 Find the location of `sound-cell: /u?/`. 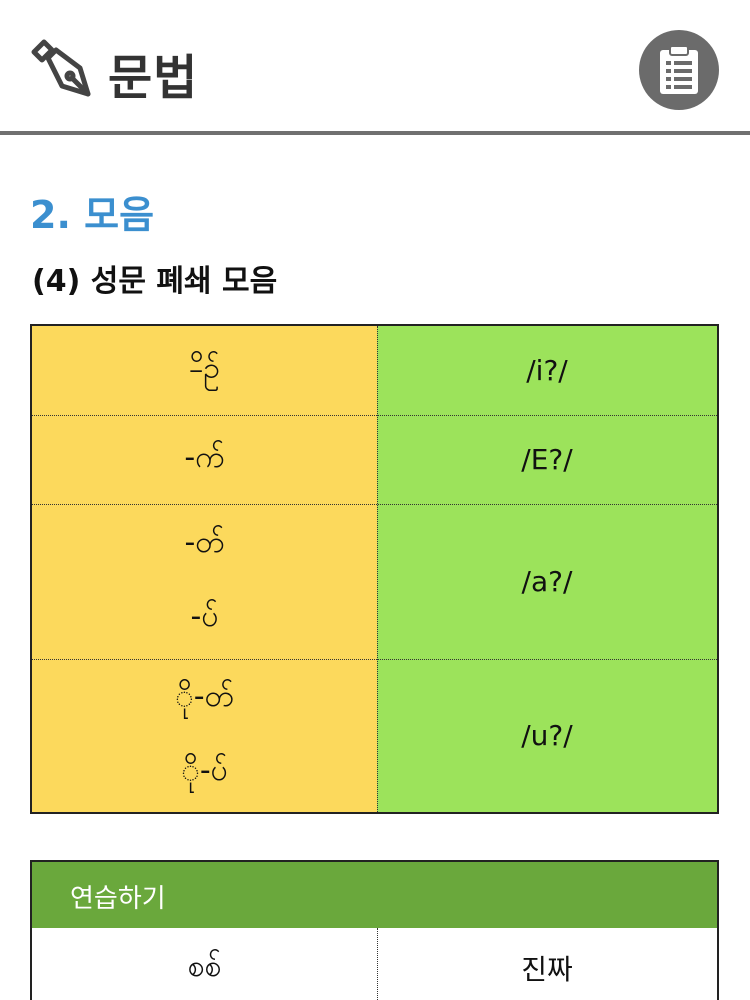

sound-cell: /u?/ is located at coordinates (547, 735).